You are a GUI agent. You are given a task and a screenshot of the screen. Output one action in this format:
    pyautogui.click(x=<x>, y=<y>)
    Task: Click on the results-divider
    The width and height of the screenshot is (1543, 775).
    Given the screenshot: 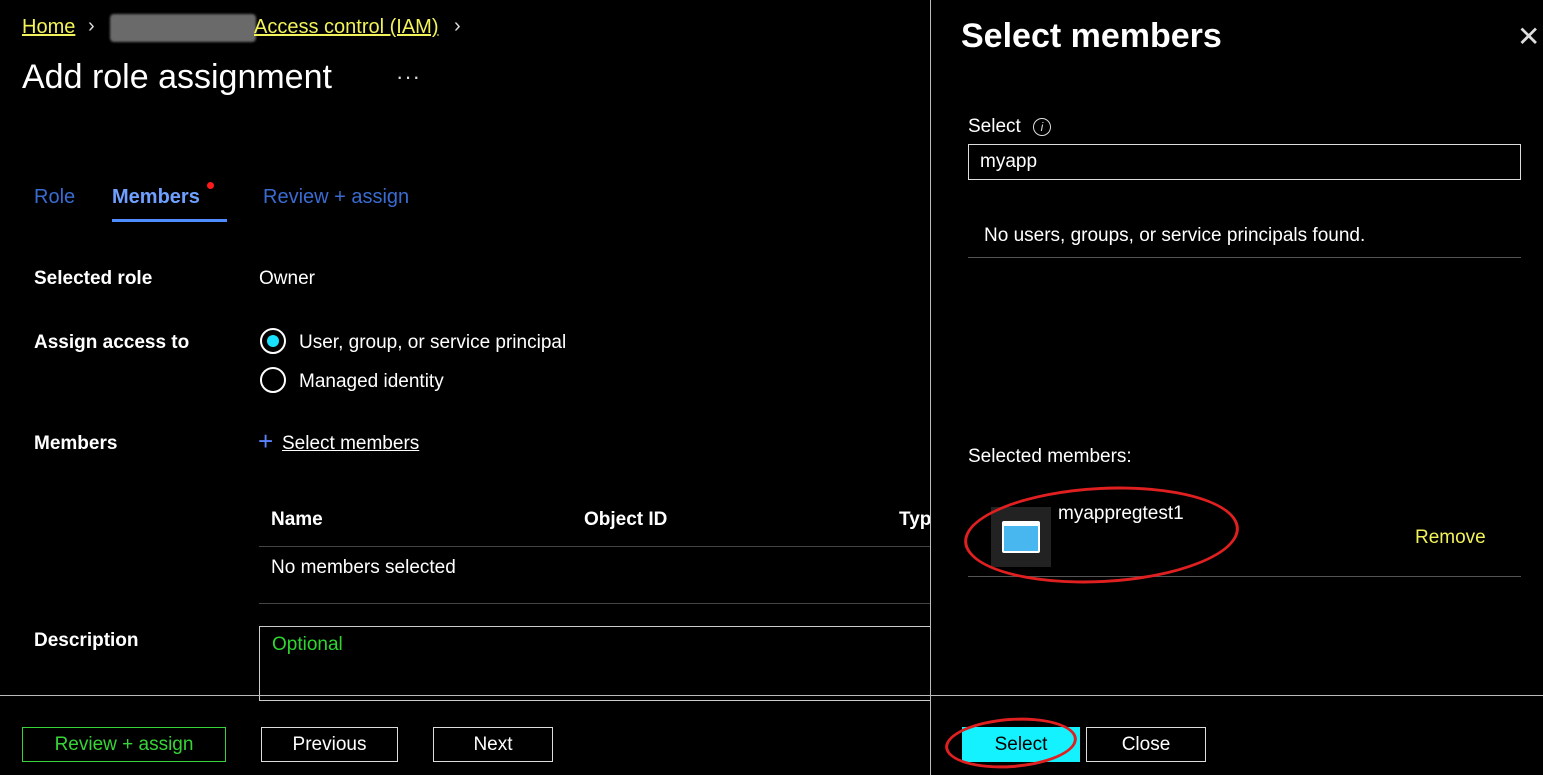 What is the action you would take?
    pyautogui.click(x=1244, y=257)
    